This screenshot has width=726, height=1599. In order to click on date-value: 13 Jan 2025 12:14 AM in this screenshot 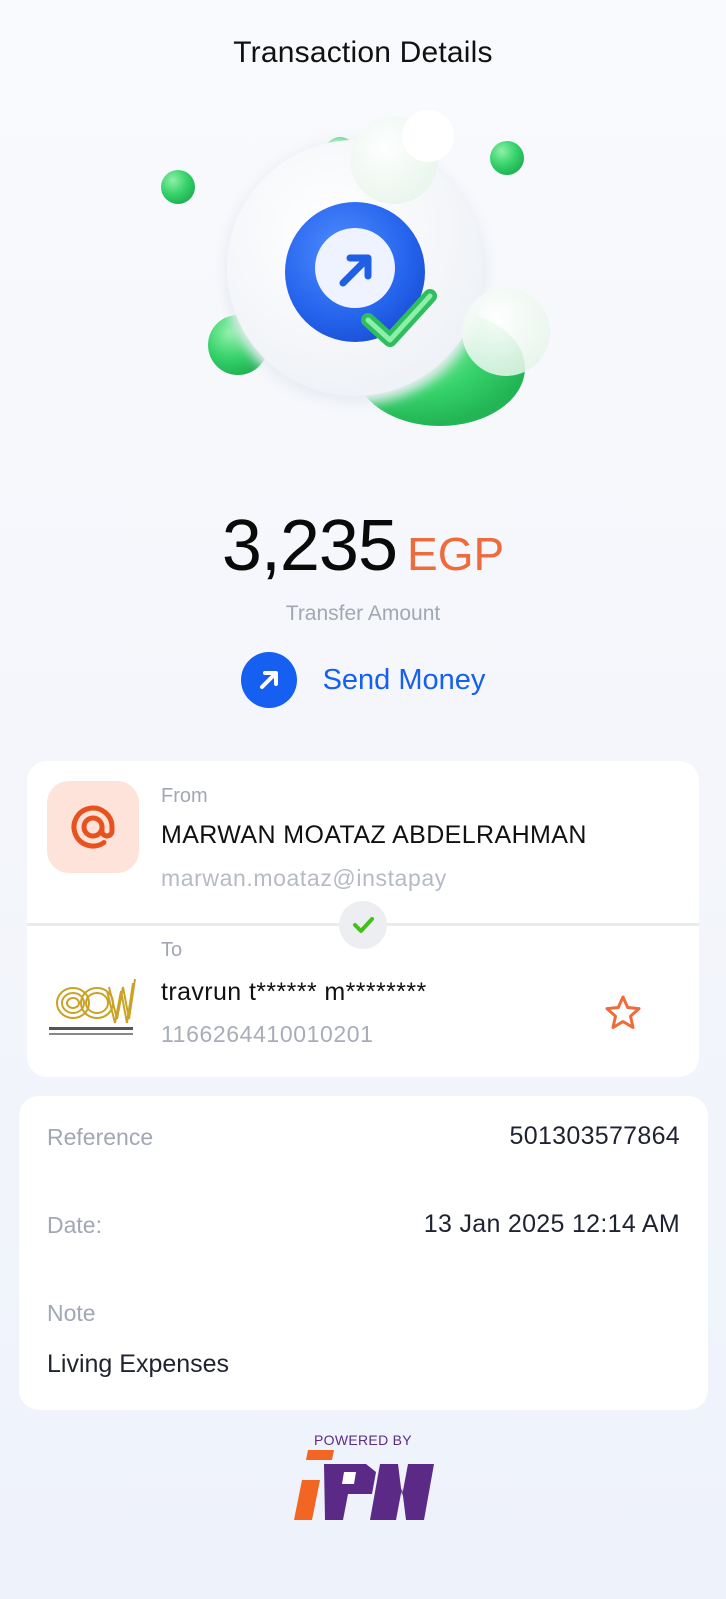, I will do `click(551, 1224)`.